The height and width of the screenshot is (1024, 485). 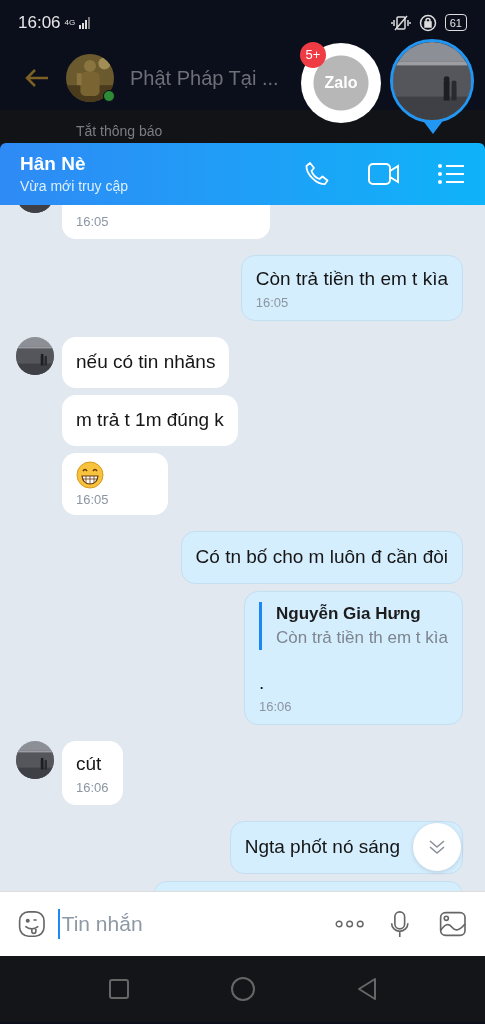 I want to click on composer-bar: Tin nhắn, so click(x=242, y=923).